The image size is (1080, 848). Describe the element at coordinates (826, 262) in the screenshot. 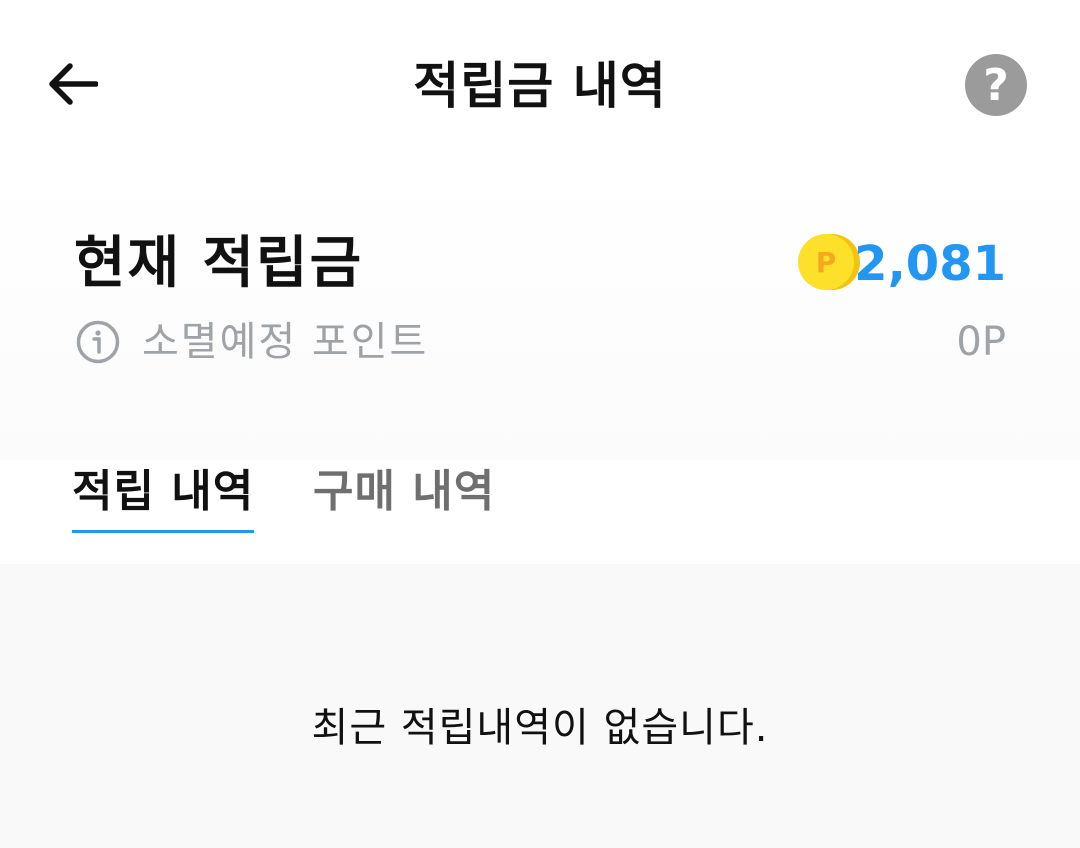

I see `coin-letter: P` at that location.